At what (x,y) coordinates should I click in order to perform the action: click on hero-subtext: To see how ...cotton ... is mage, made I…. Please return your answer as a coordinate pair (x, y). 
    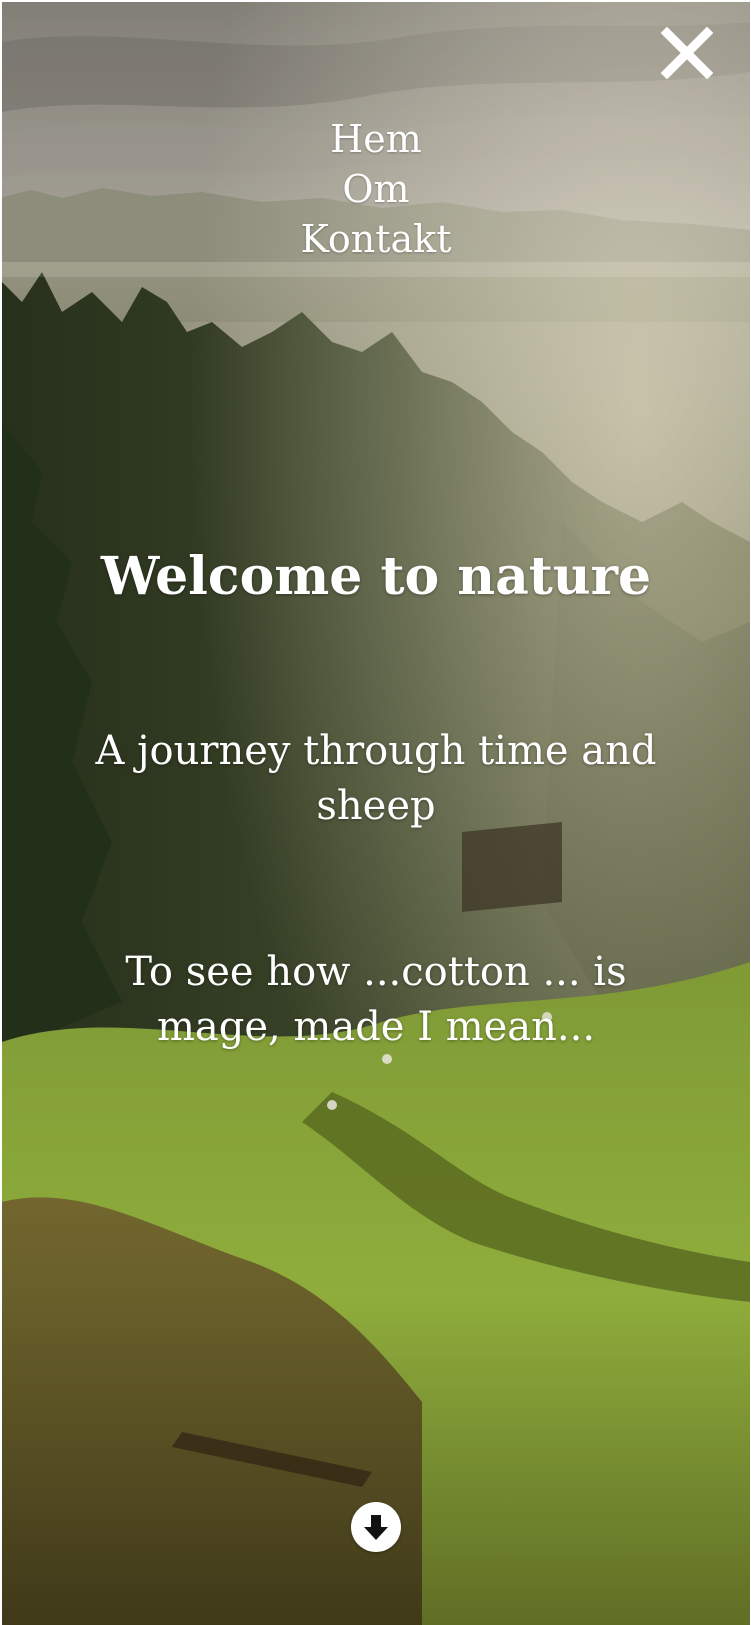
    Looking at the image, I should click on (376, 999).